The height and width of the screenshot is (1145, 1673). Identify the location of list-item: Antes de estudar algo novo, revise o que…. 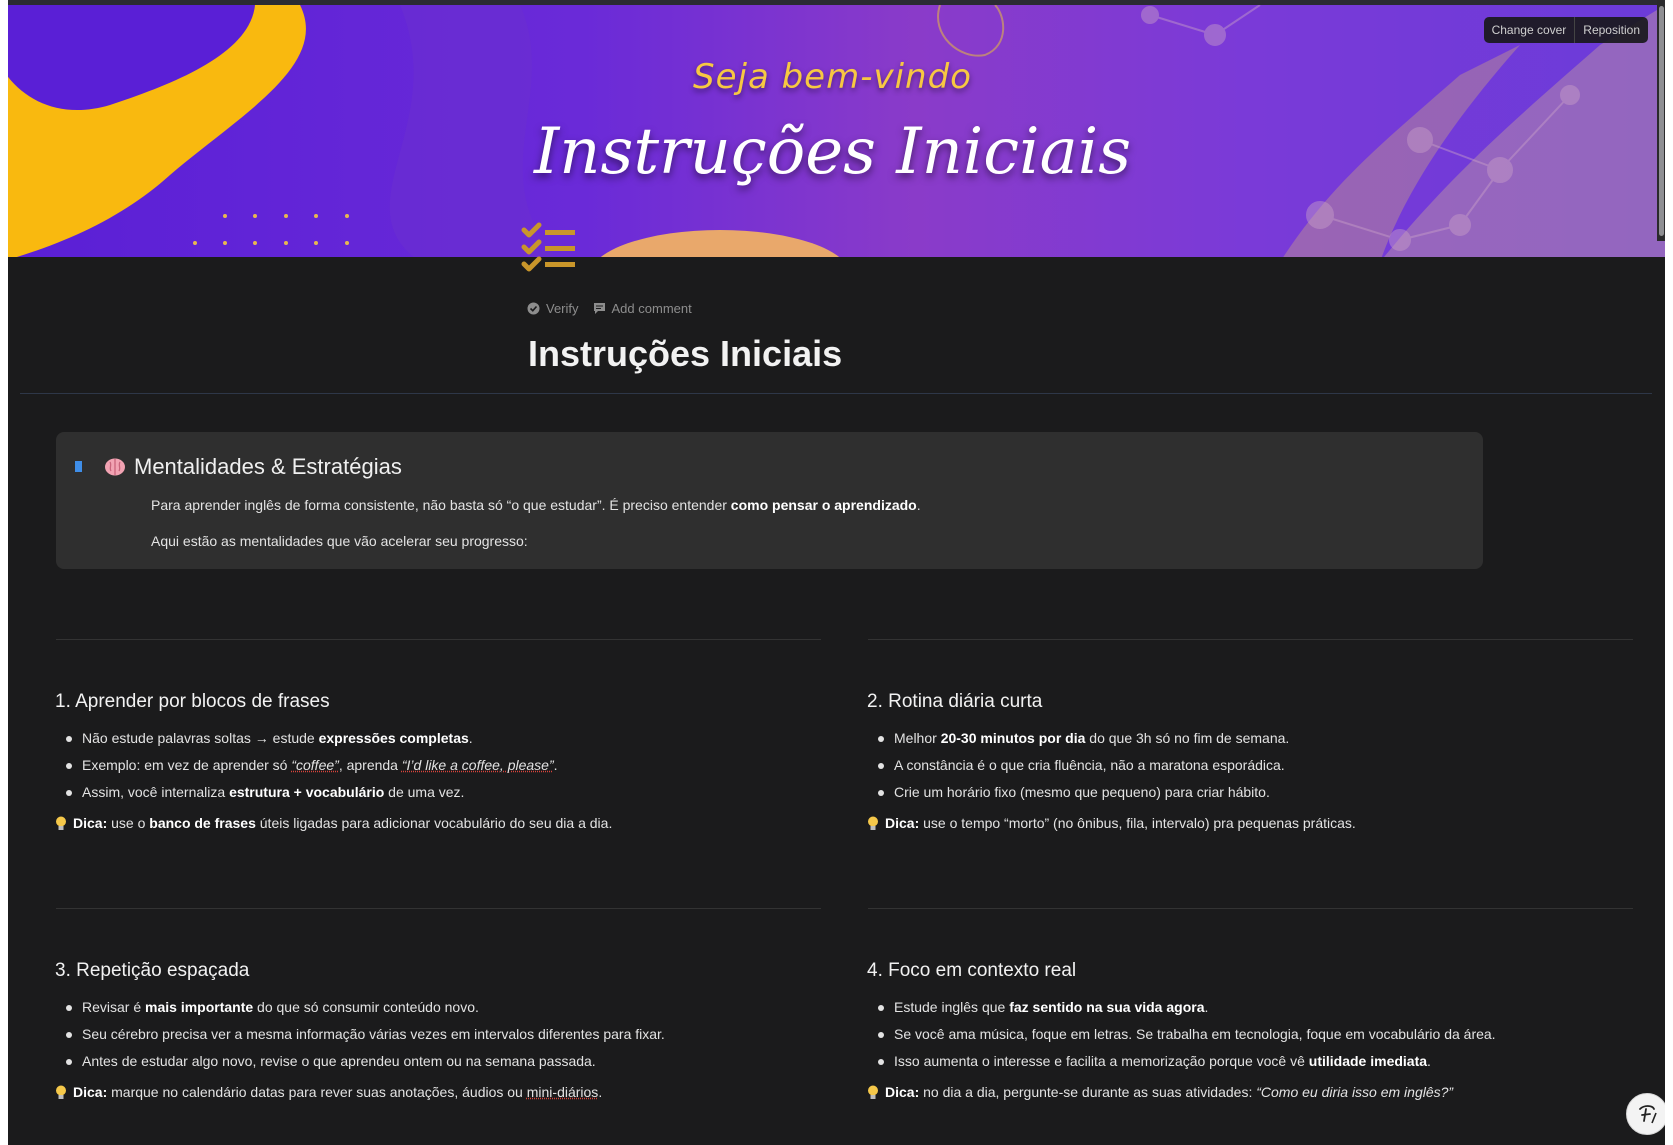
(440, 1061).